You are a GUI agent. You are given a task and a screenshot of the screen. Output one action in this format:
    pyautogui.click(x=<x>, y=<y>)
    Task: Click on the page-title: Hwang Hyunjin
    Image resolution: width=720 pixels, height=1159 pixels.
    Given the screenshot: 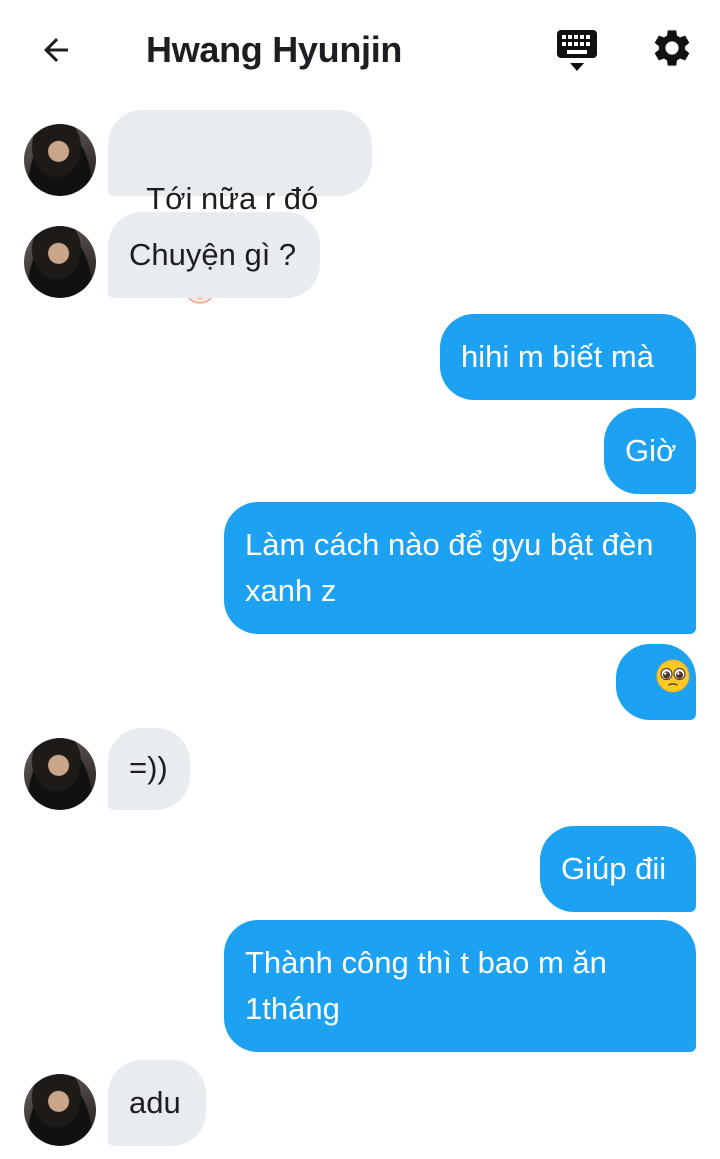 What is the action you would take?
    pyautogui.click(x=274, y=49)
    